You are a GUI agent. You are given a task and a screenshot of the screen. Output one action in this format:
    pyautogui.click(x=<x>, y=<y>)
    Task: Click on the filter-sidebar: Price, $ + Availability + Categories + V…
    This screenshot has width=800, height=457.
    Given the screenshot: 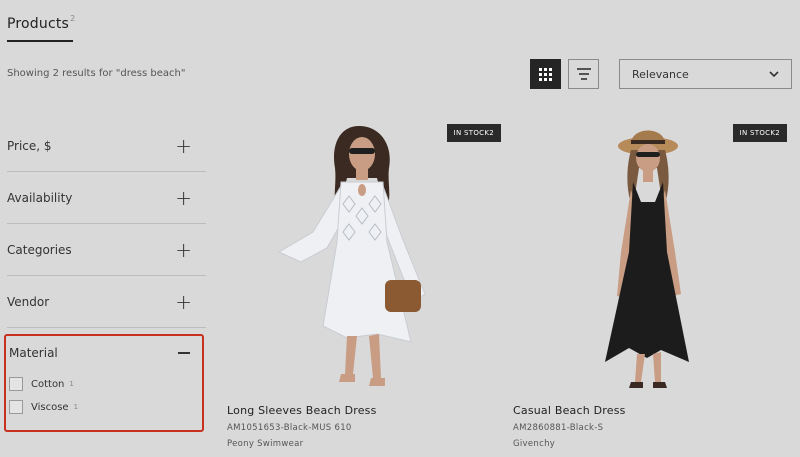 What is the action you would take?
    pyautogui.click(x=106, y=224)
    